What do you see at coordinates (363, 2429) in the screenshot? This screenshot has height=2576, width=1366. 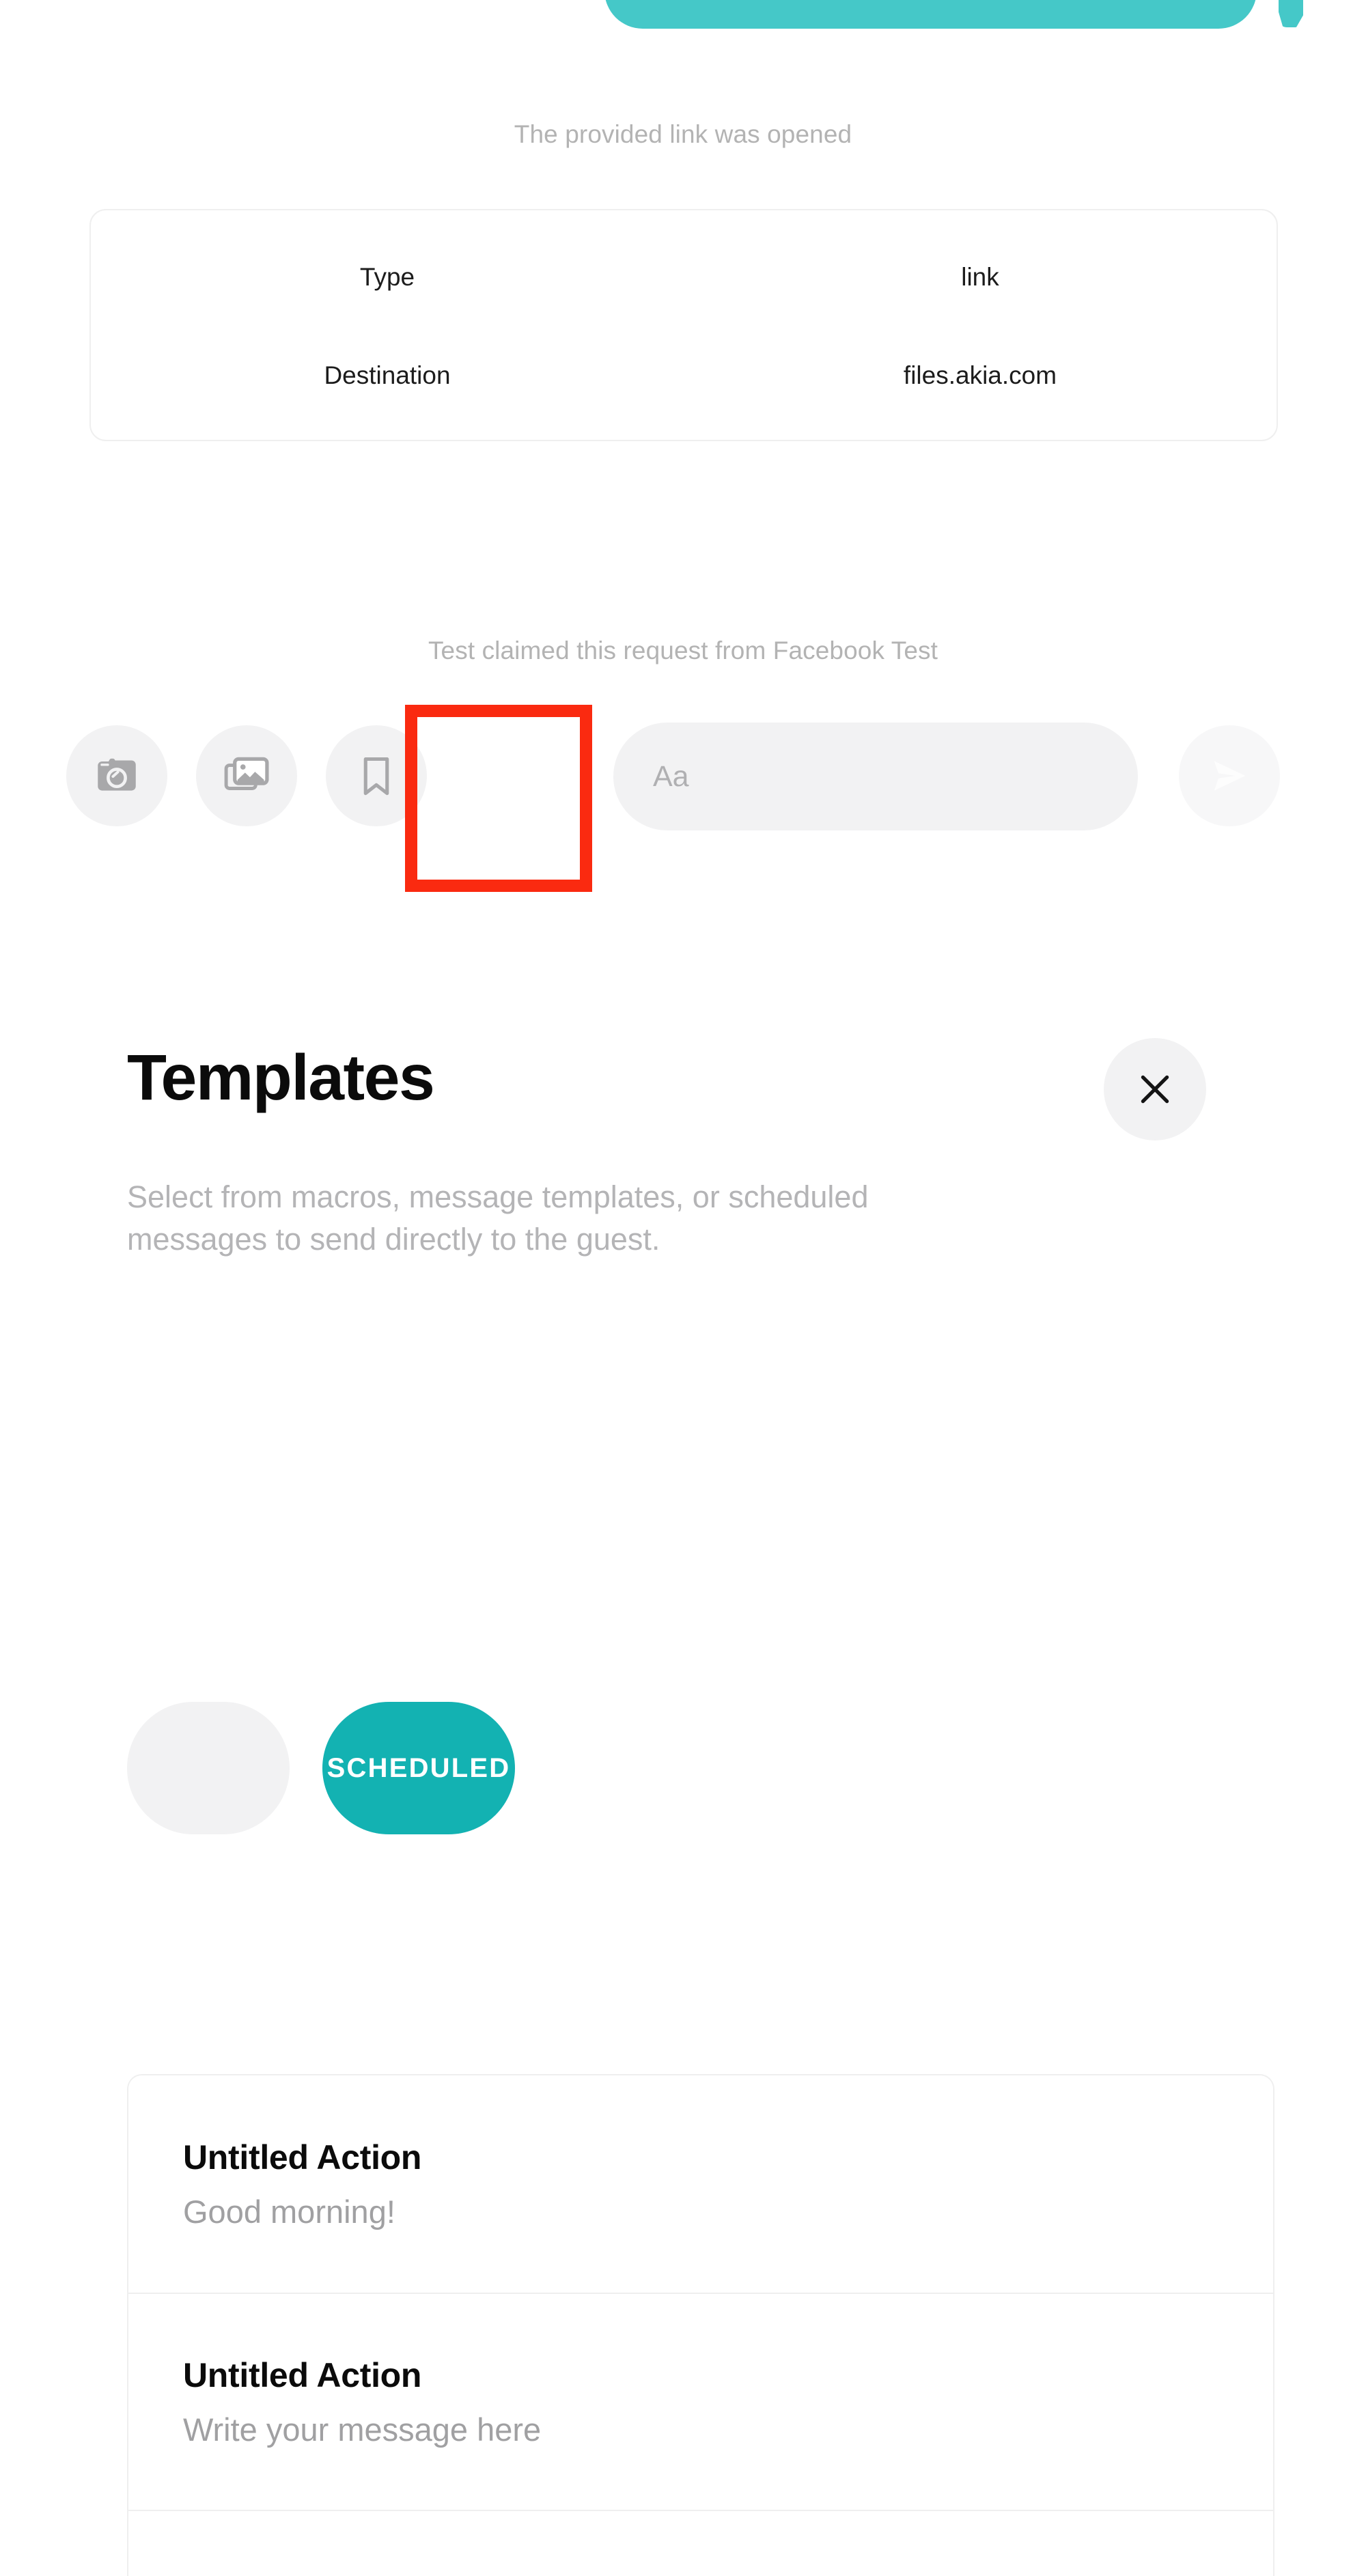 I see `template-preview: Write your message here` at bounding box center [363, 2429].